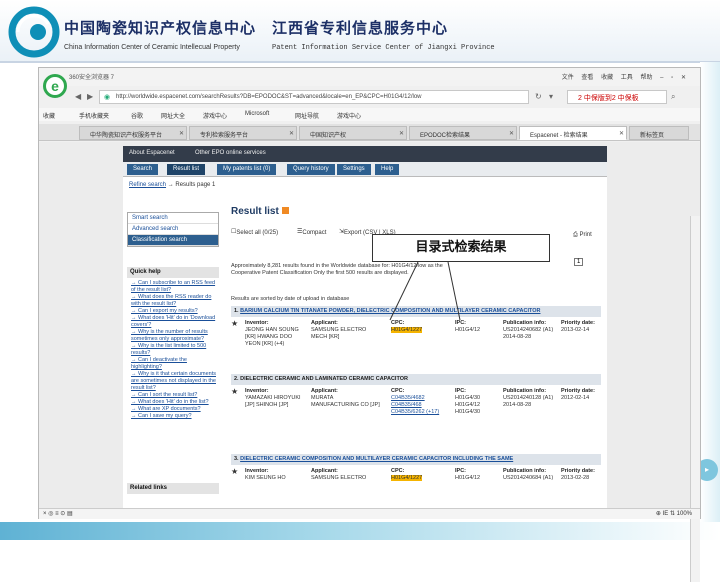 This screenshot has width=720, height=582. Describe the element at coordinates (425, 291) in the screenshot. I see `callout-pointer` at that location.